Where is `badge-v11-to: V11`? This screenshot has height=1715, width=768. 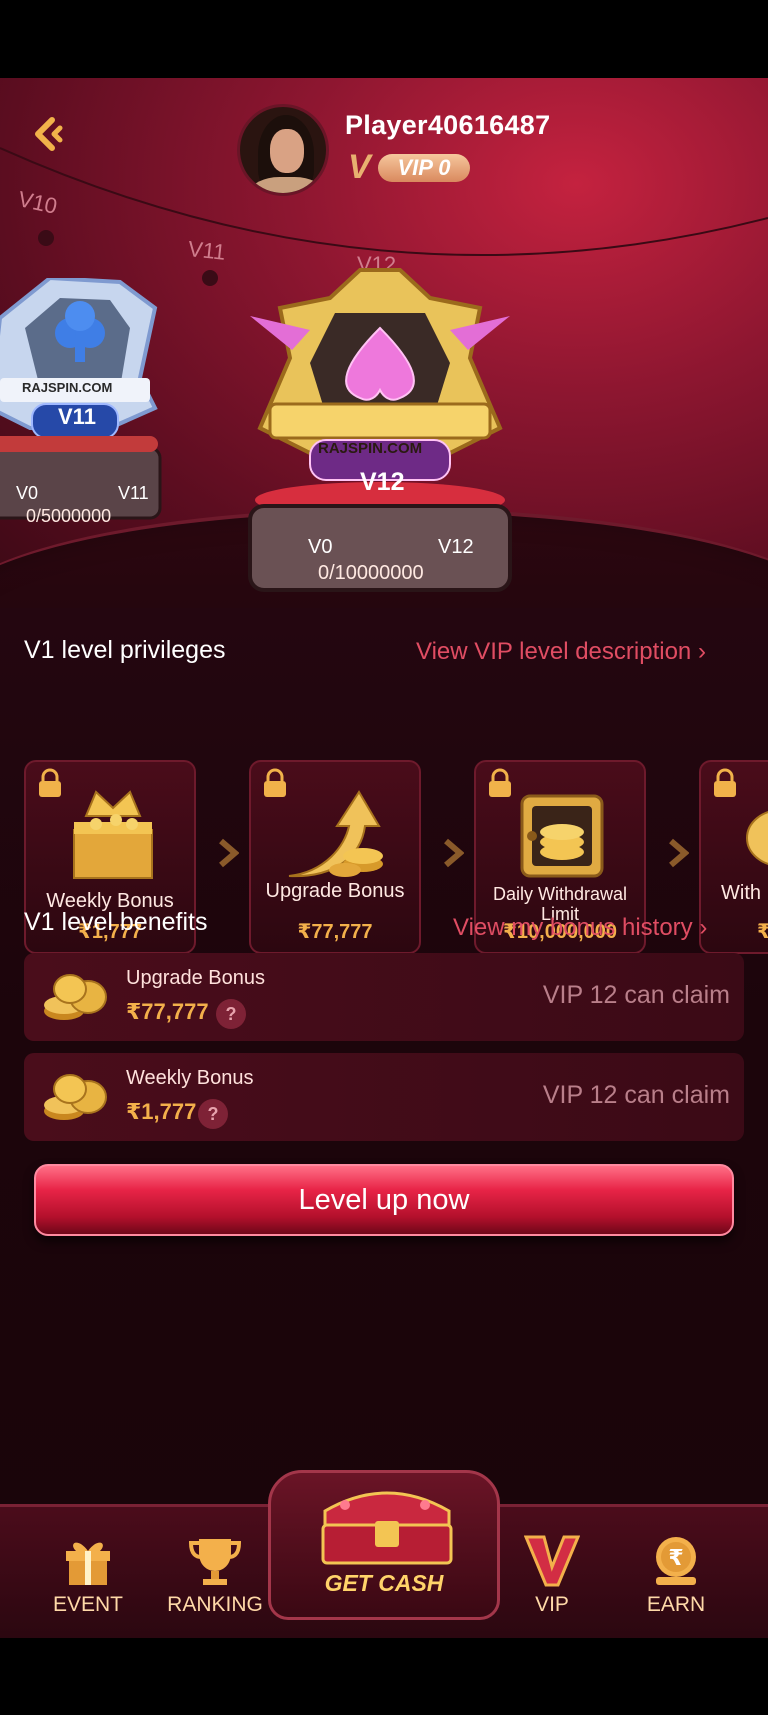 badge-v11-to: V11 is located at coordinates (133, 493).